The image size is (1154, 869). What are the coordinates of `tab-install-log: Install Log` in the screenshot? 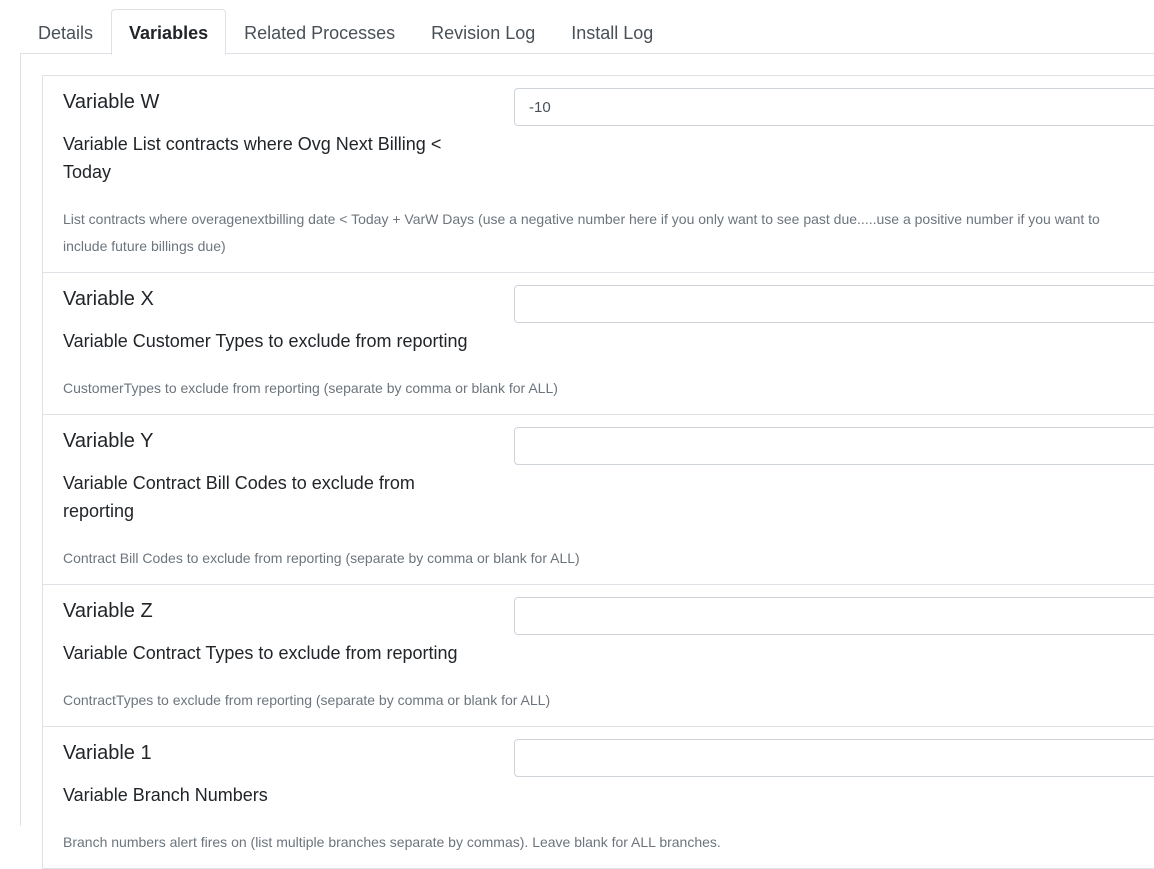 It's located at (612, 31).